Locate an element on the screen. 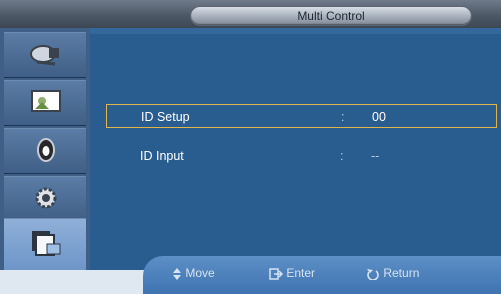  sidebar-item-picture is located at coordinates (45, 103).